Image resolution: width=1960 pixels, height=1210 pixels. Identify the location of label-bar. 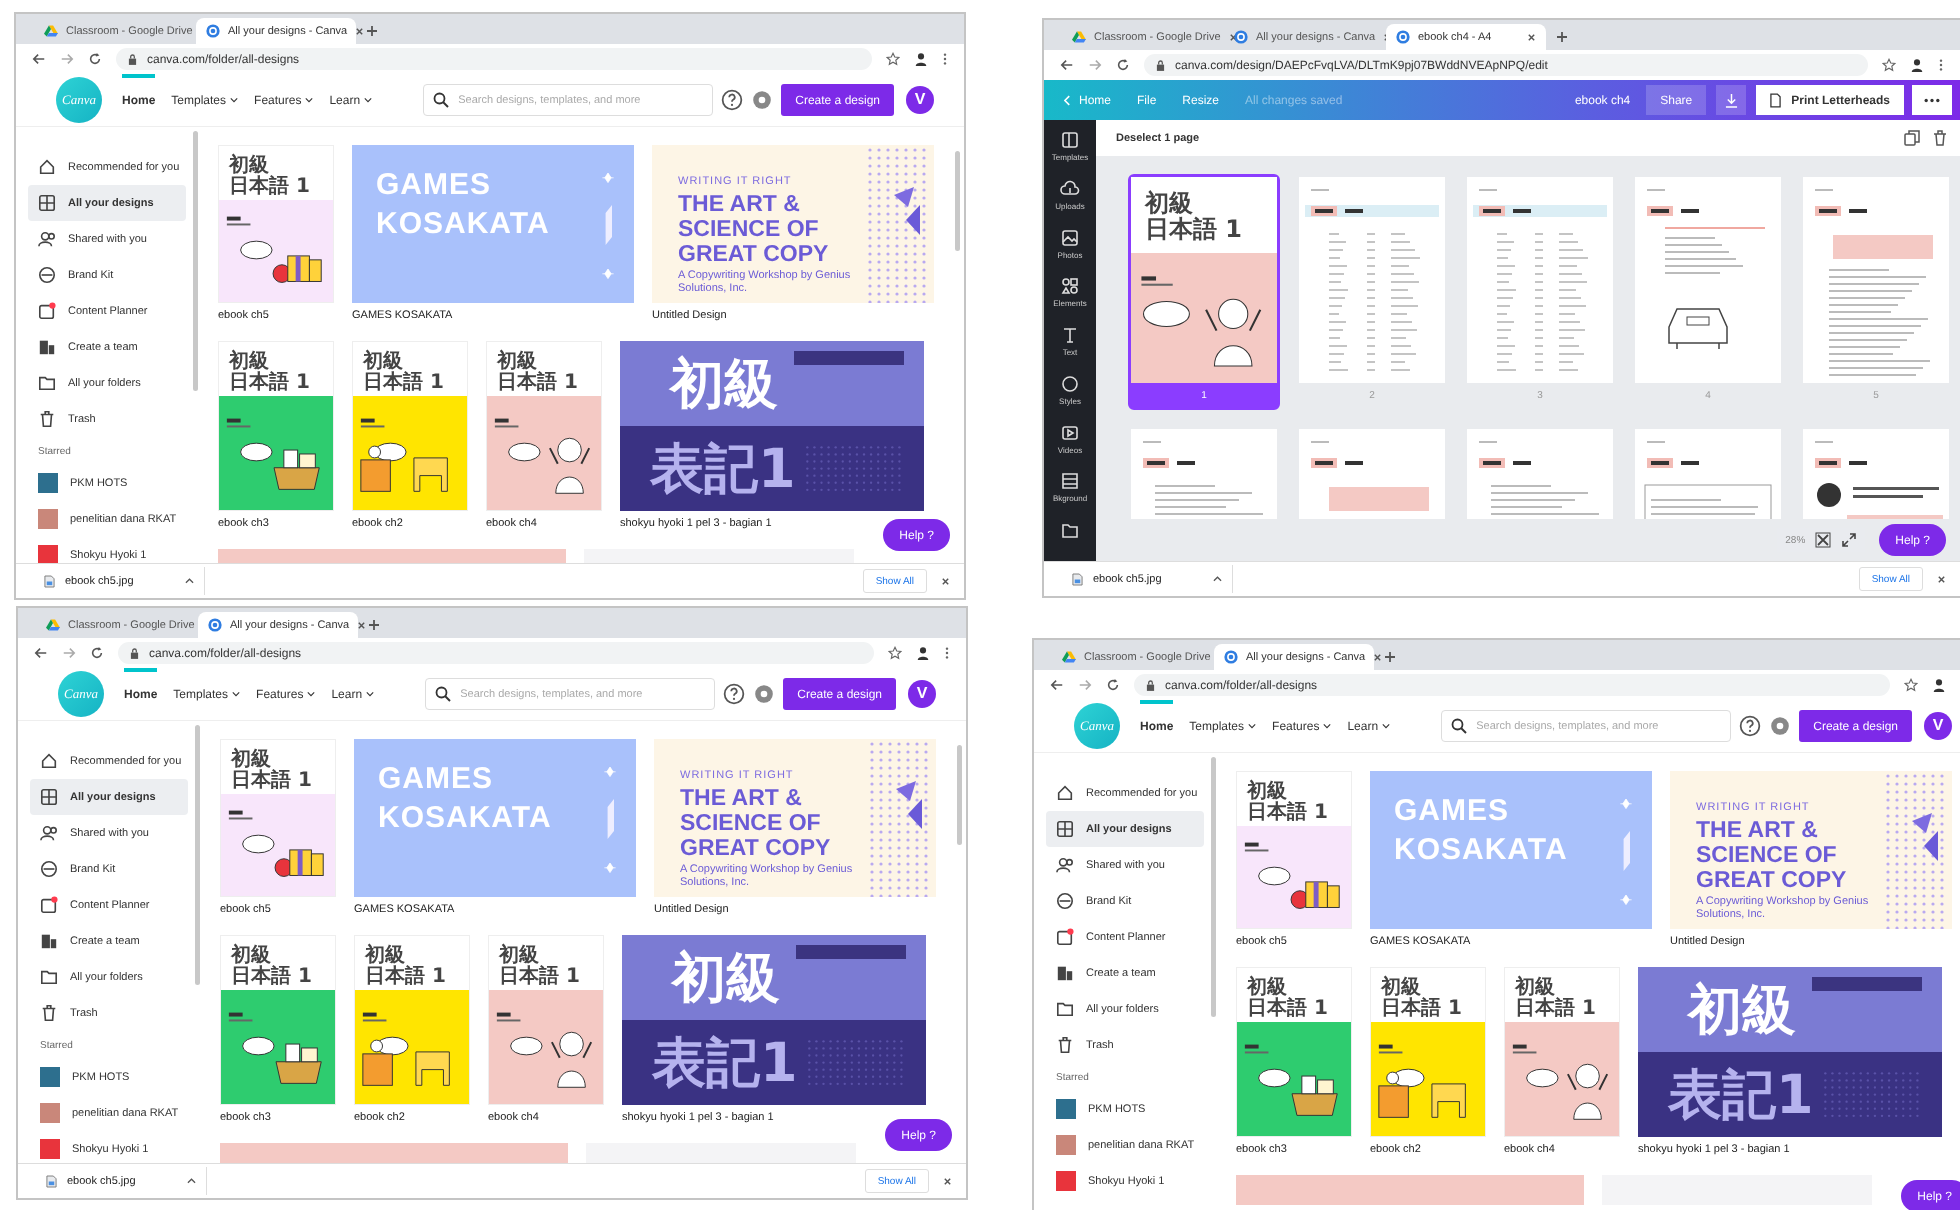
(849, 358).